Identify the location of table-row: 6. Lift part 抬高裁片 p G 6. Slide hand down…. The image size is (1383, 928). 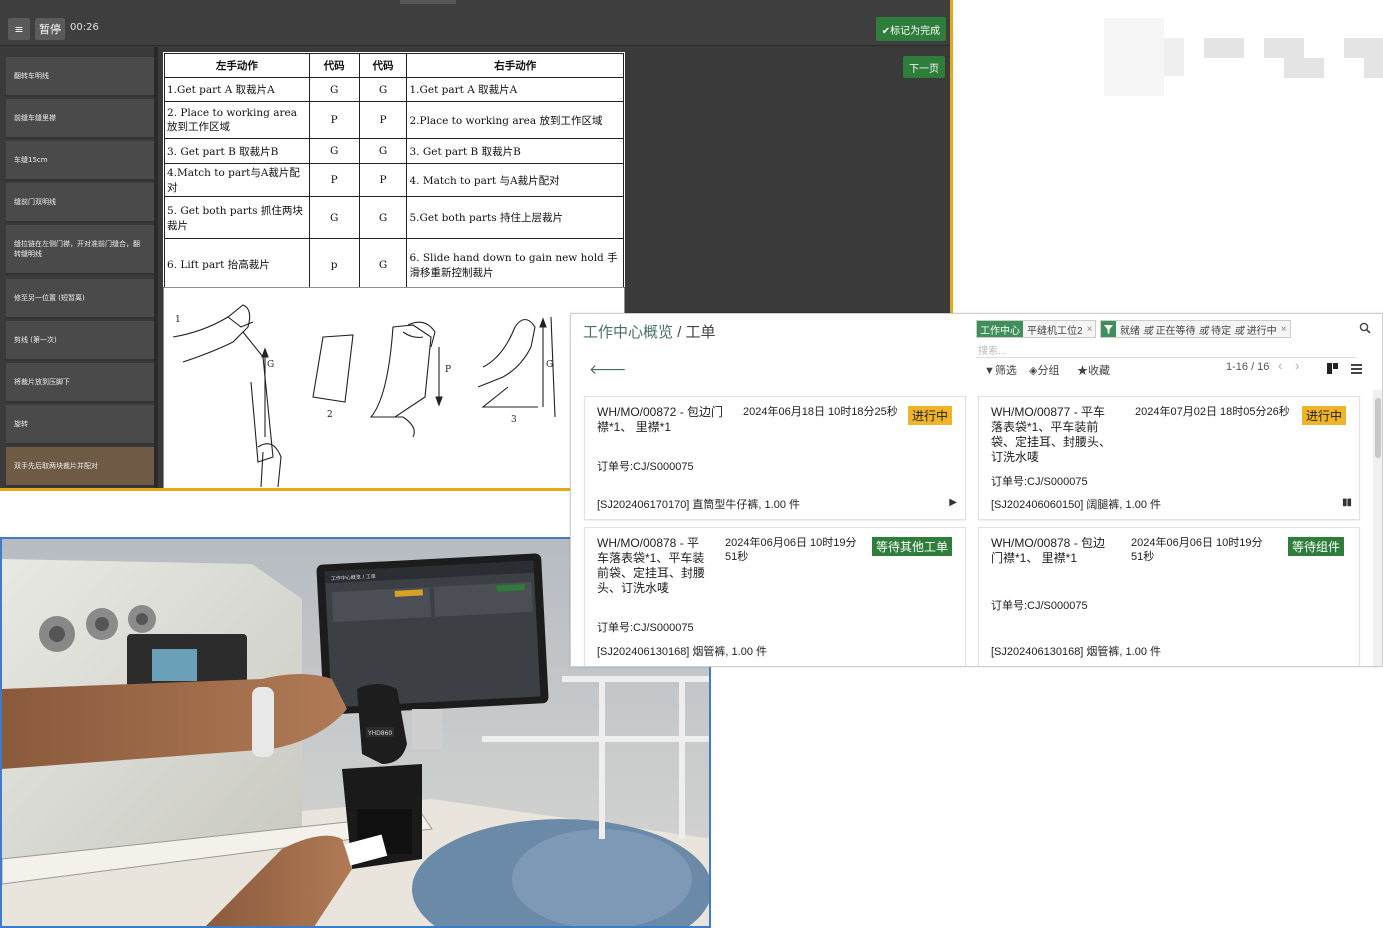
(394, 264).